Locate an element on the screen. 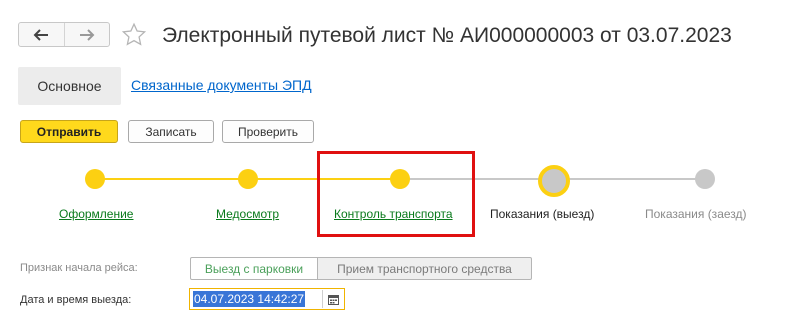 The height and width of the screenshot is (310, 785). highlight-box is located at coordinates (396, 194).